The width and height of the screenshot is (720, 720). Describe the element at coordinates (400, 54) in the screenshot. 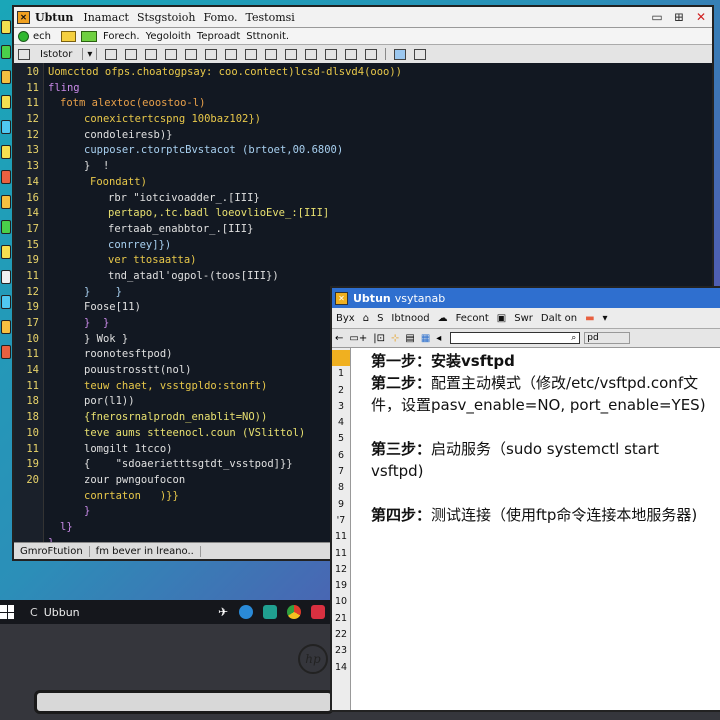

I see `panel-icon` at that location.